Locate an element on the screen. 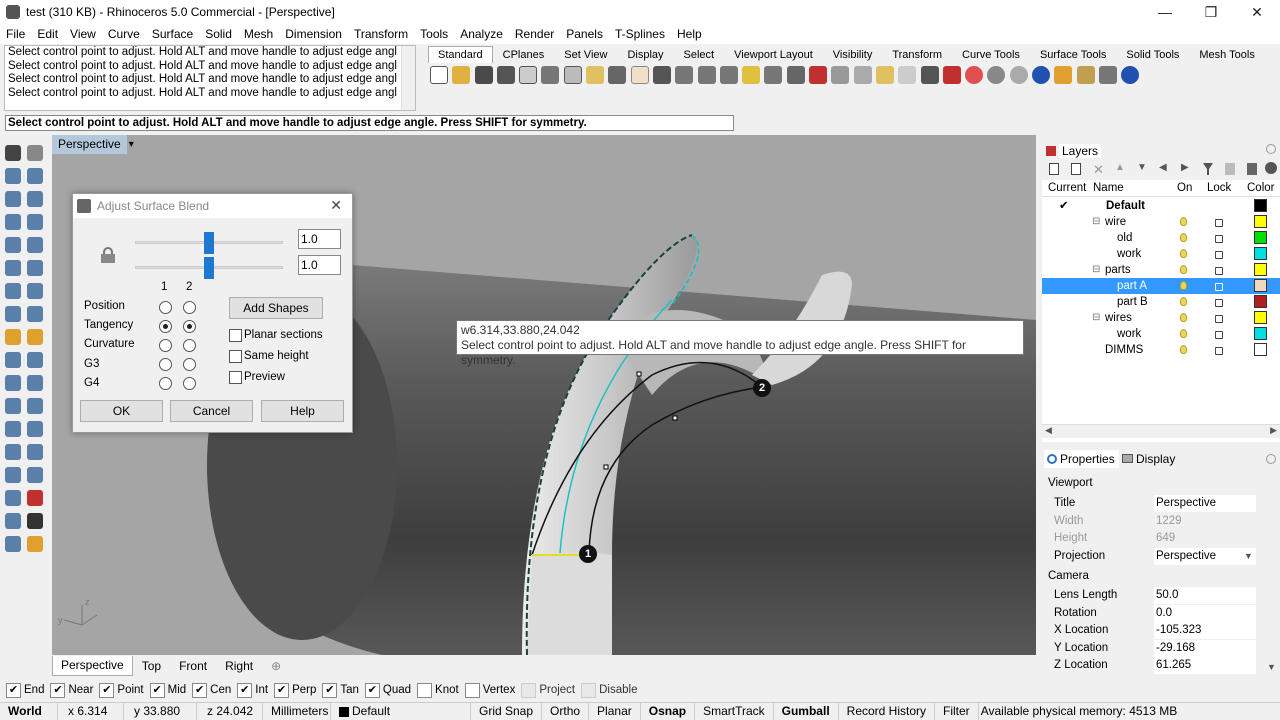  options-gear-icon is located at coordinates (1085, 75).